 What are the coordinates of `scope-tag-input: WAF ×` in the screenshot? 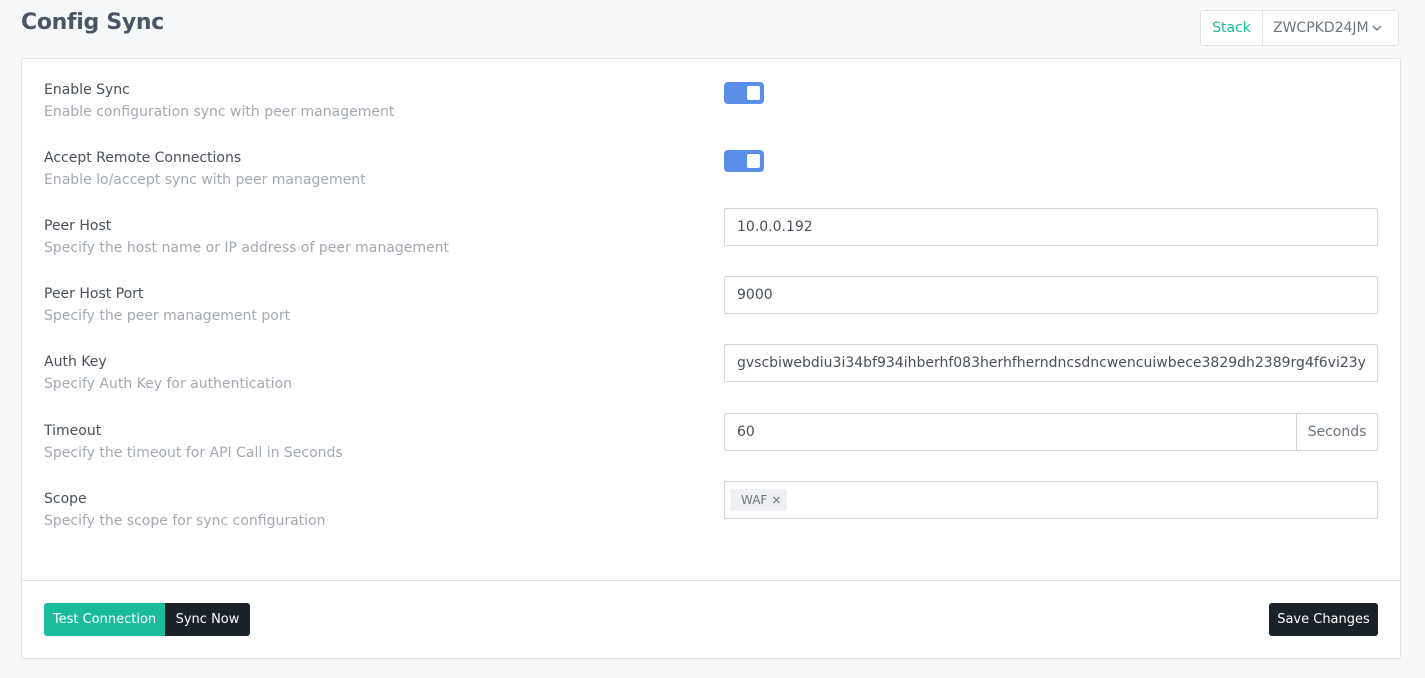 It's located at (1051, 500).